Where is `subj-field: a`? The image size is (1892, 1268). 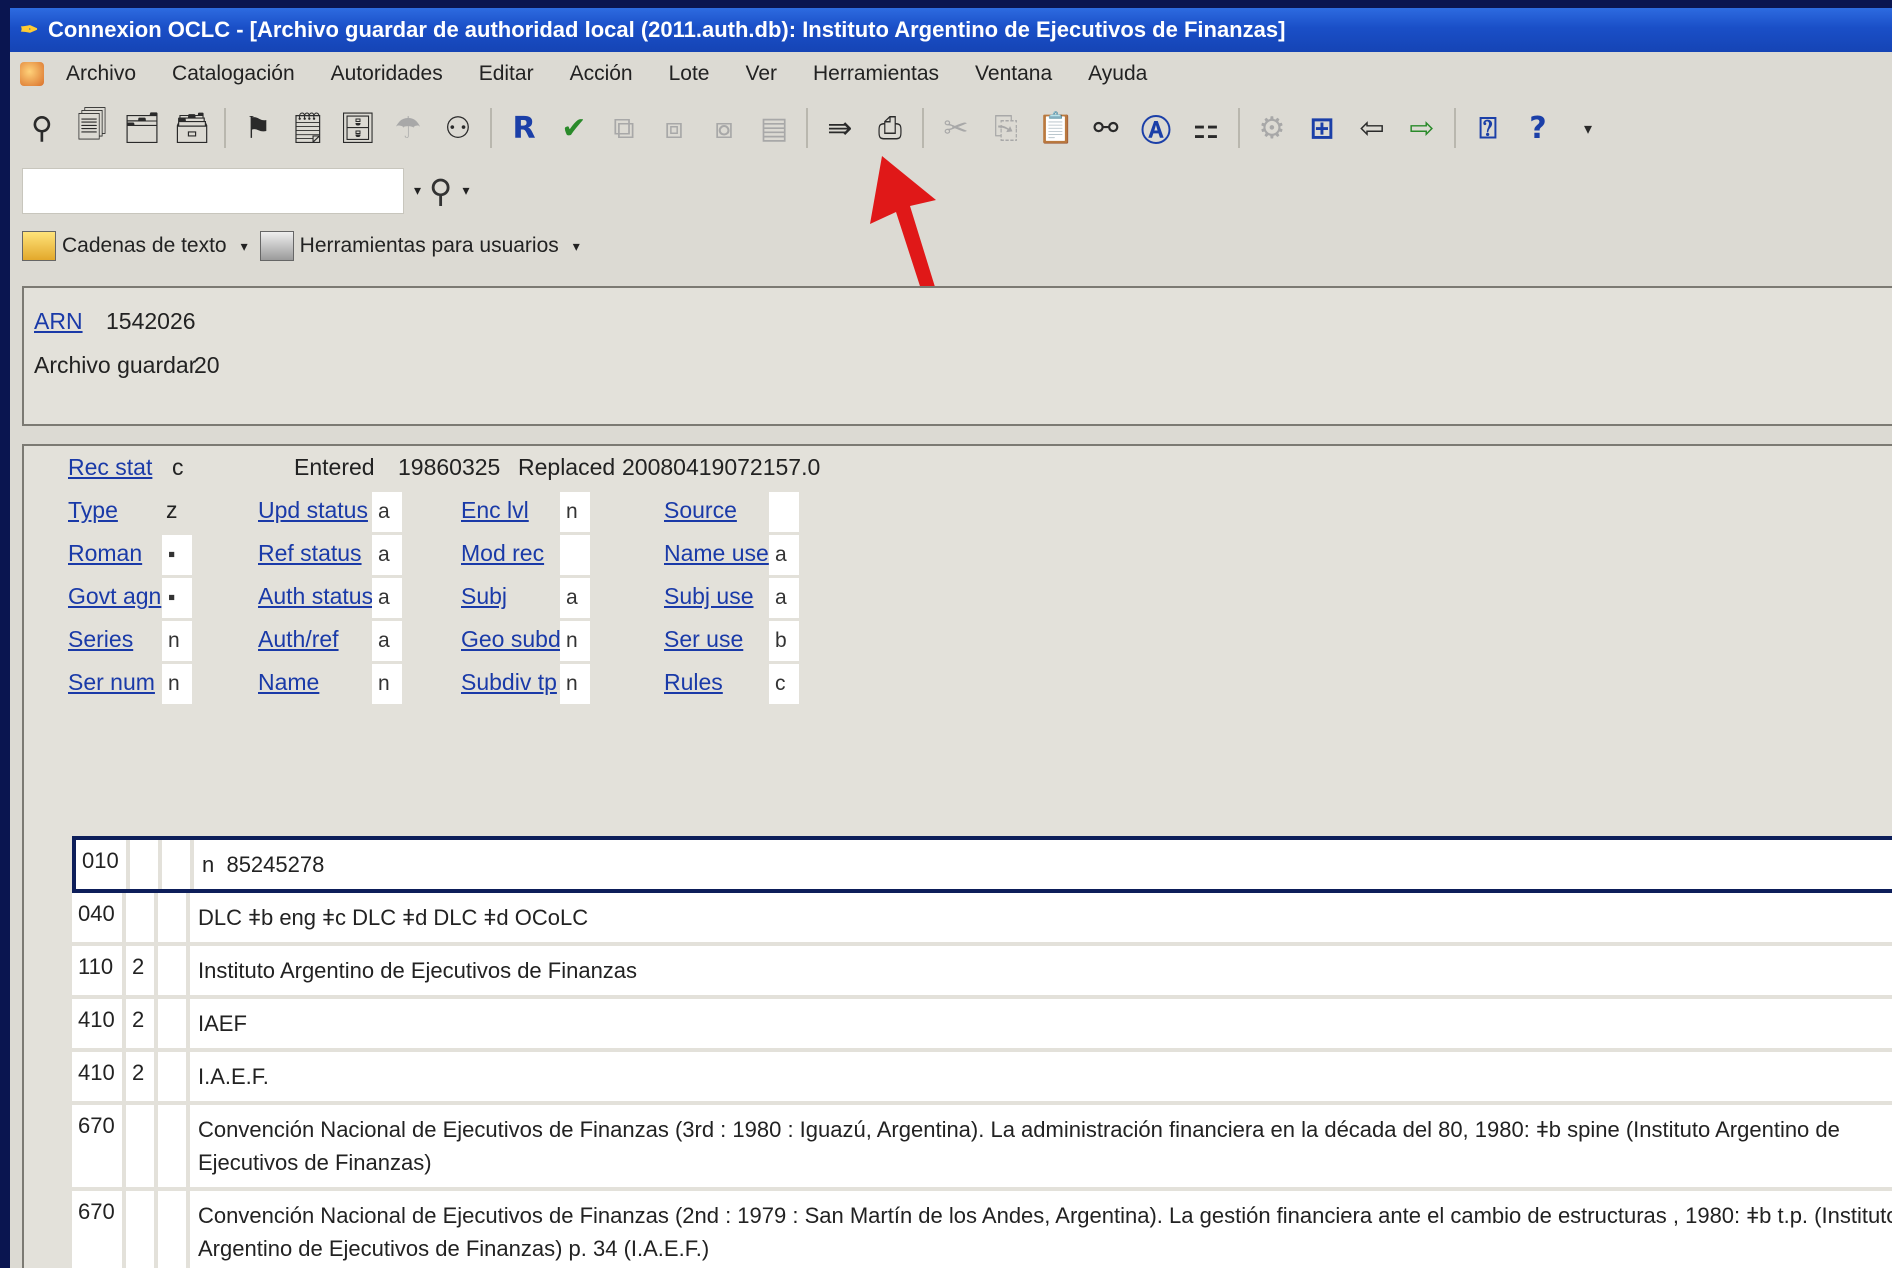
subj-field: a is located at coordinates (575, 598).